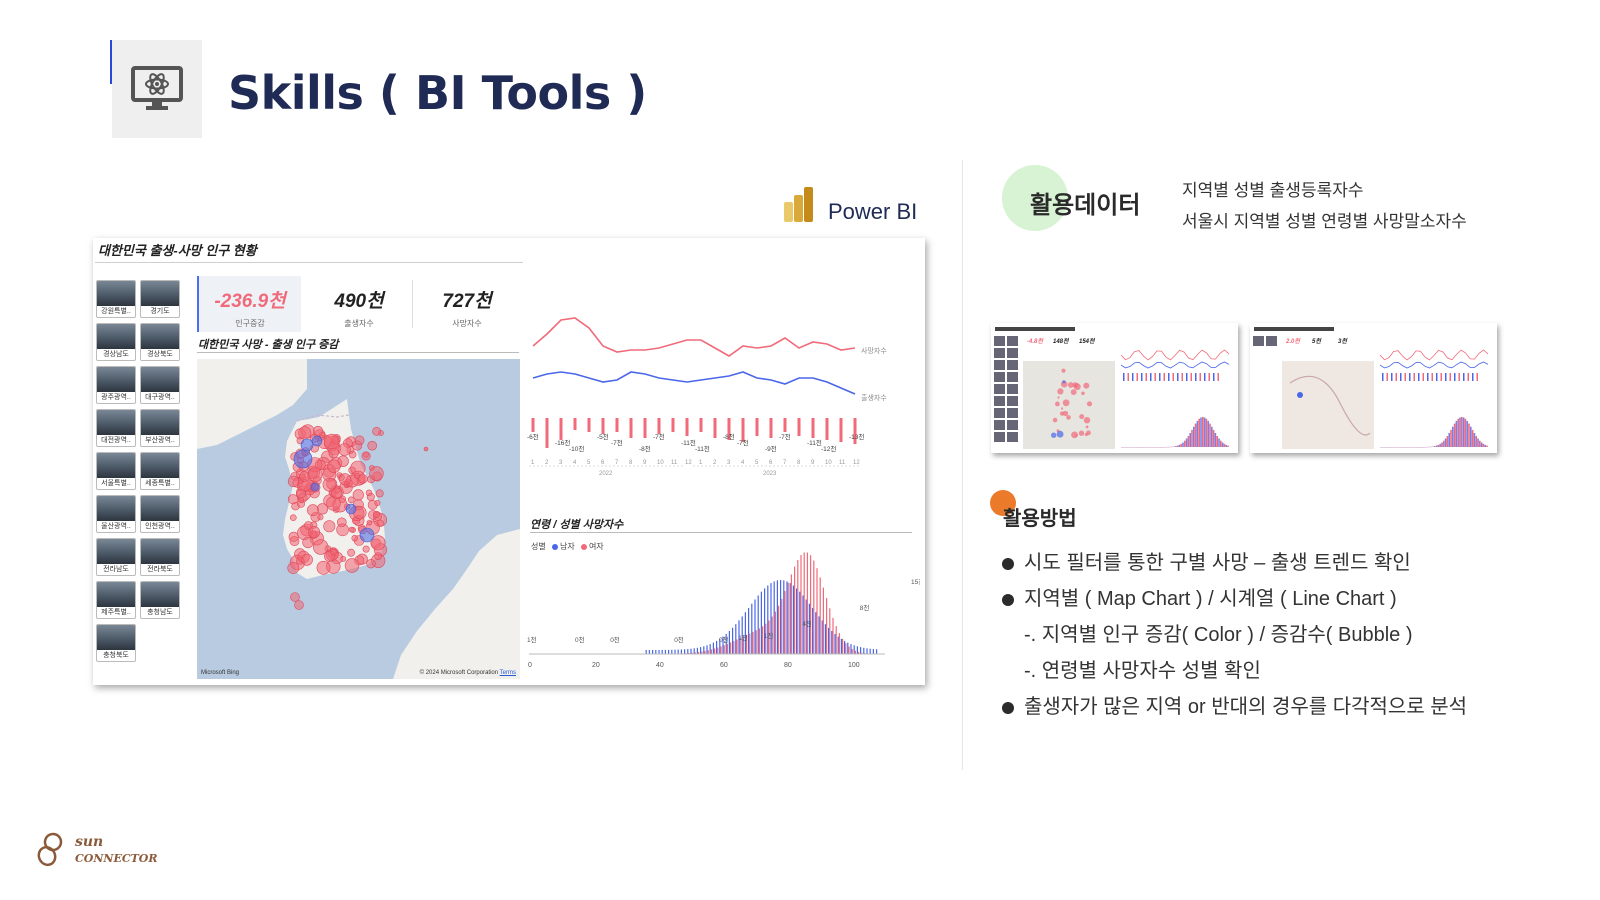 This screenshot has height=900, width=1600. What do you see at coordinates (412, 304) in the screenshot?
I see `divider` at bounding box center [412, 304].